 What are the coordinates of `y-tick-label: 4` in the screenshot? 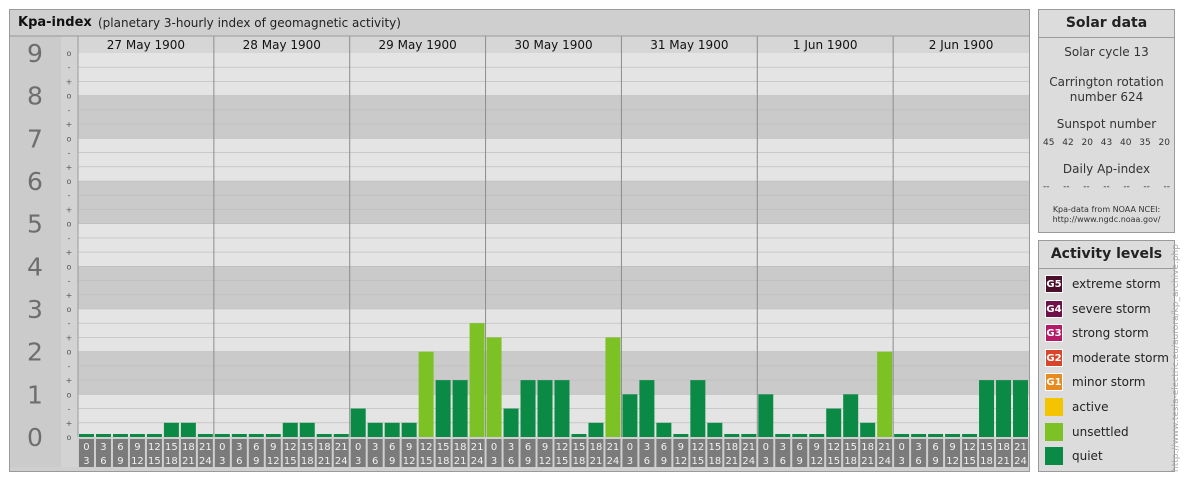 It's located at (35, 266).